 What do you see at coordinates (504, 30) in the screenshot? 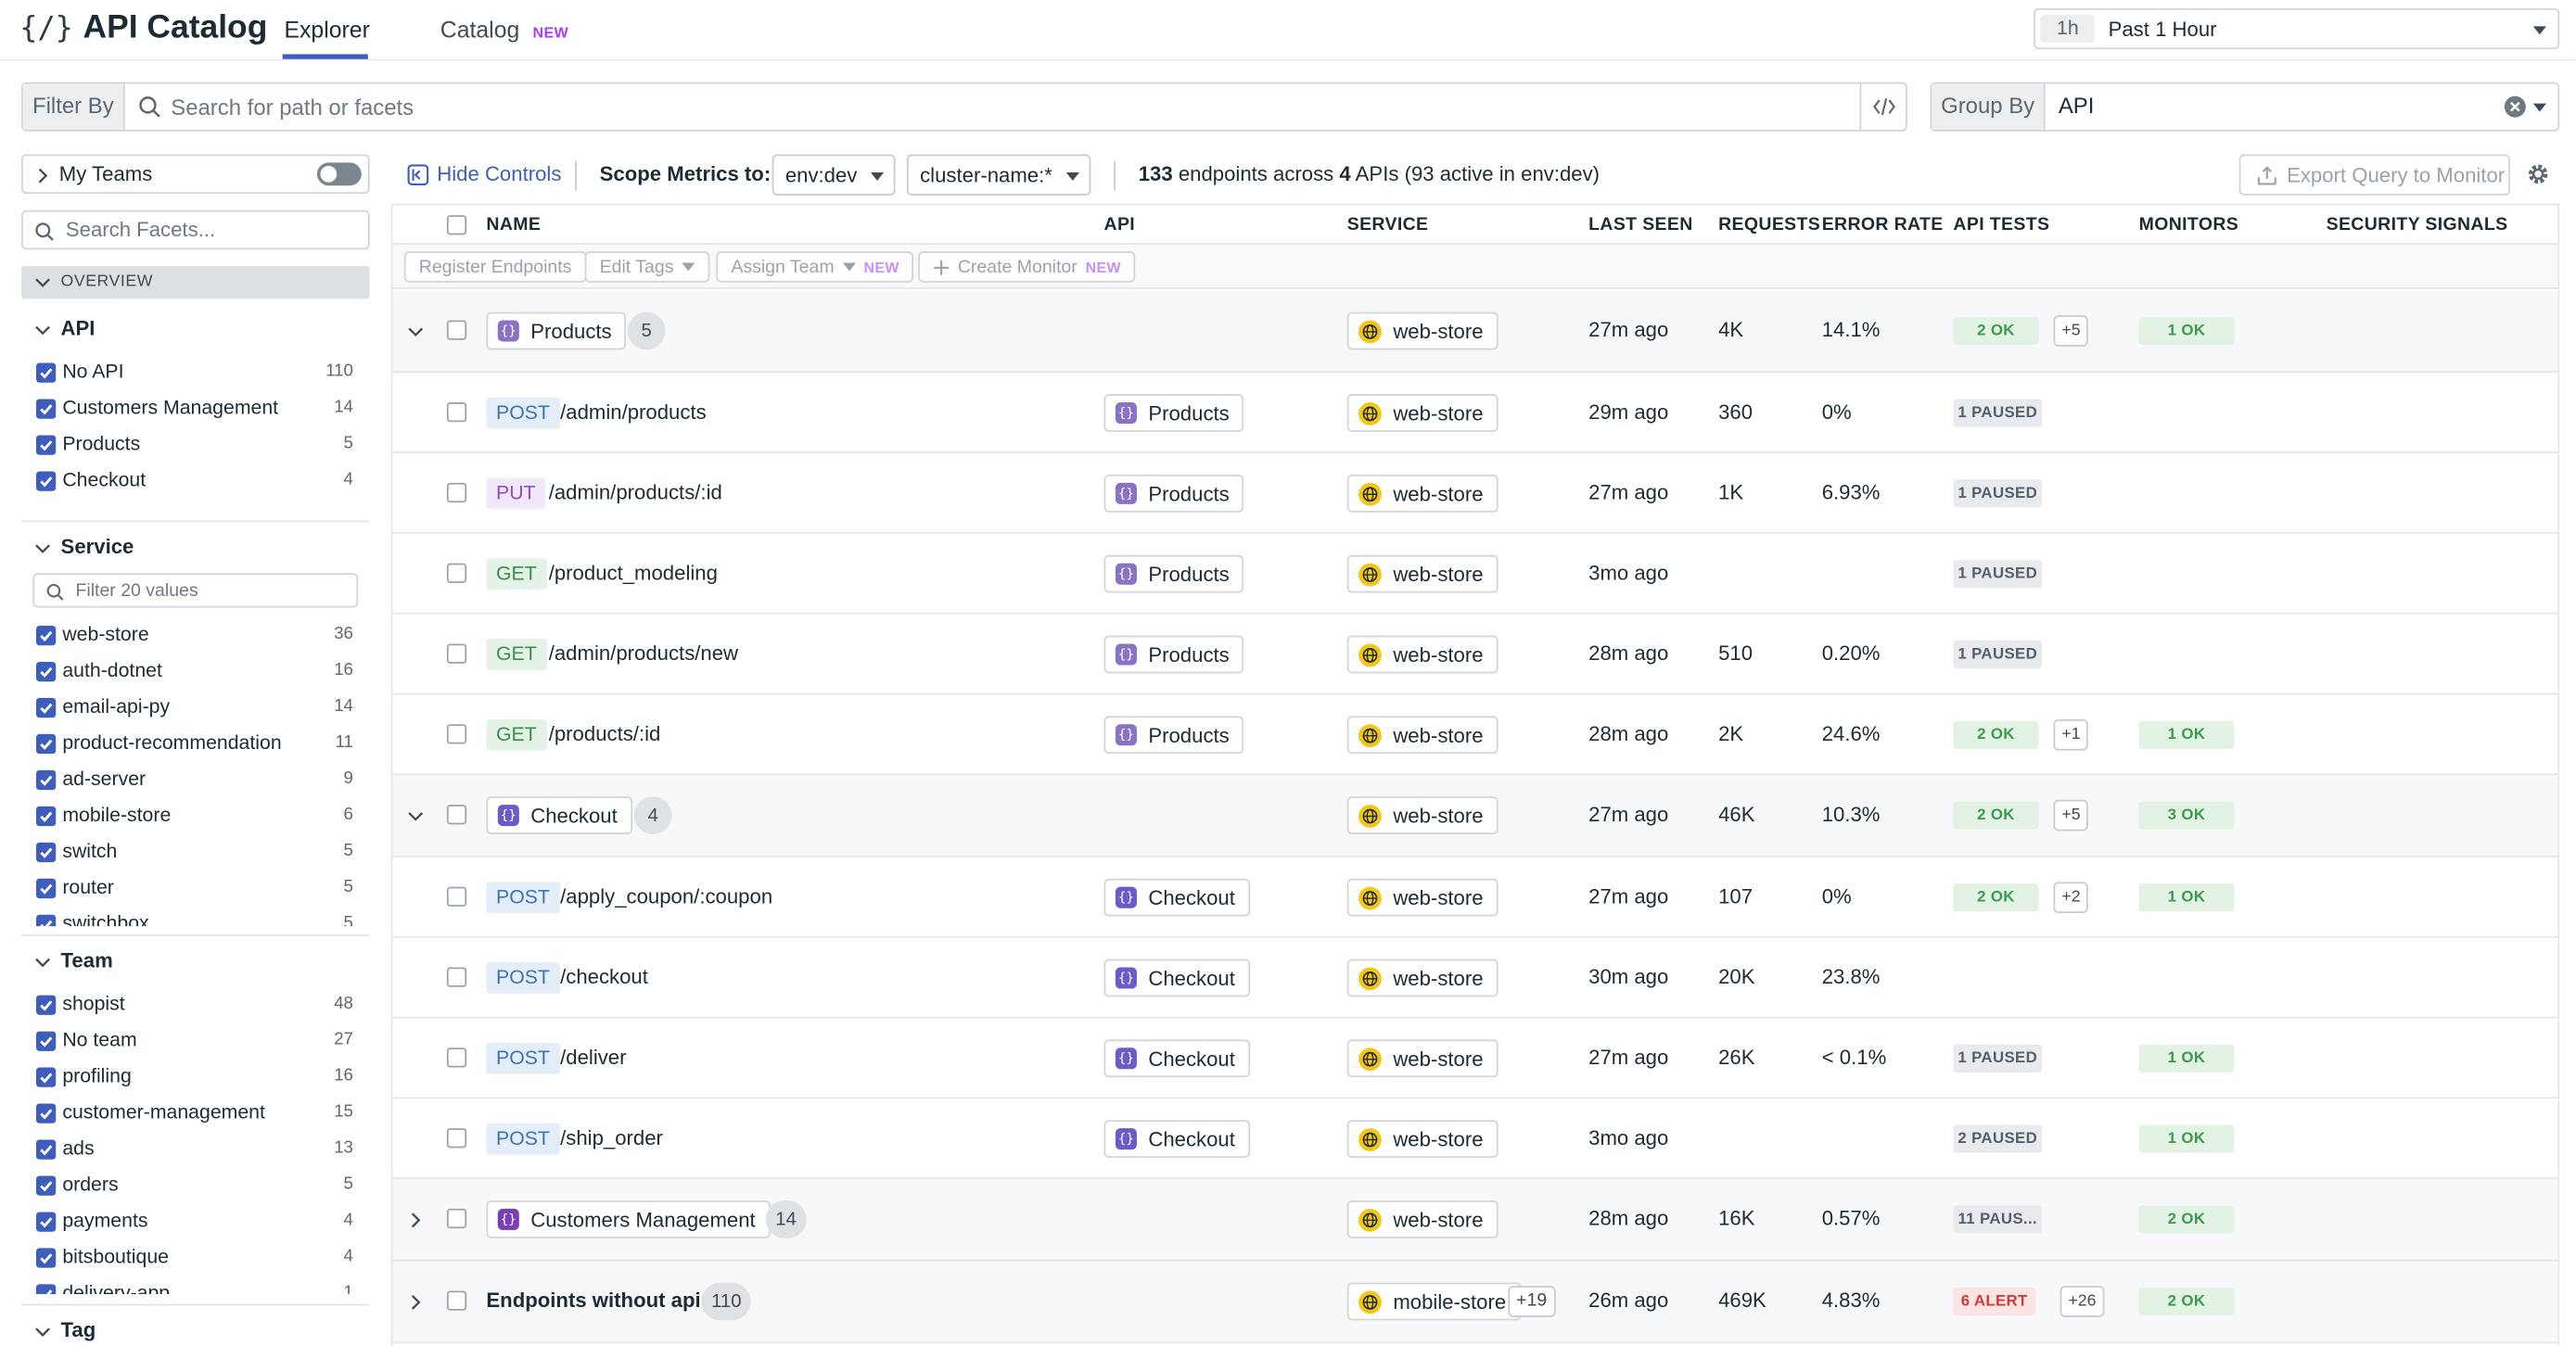
I see `tab-catalog: Catalog NEW` at bounding box center [504, 30].